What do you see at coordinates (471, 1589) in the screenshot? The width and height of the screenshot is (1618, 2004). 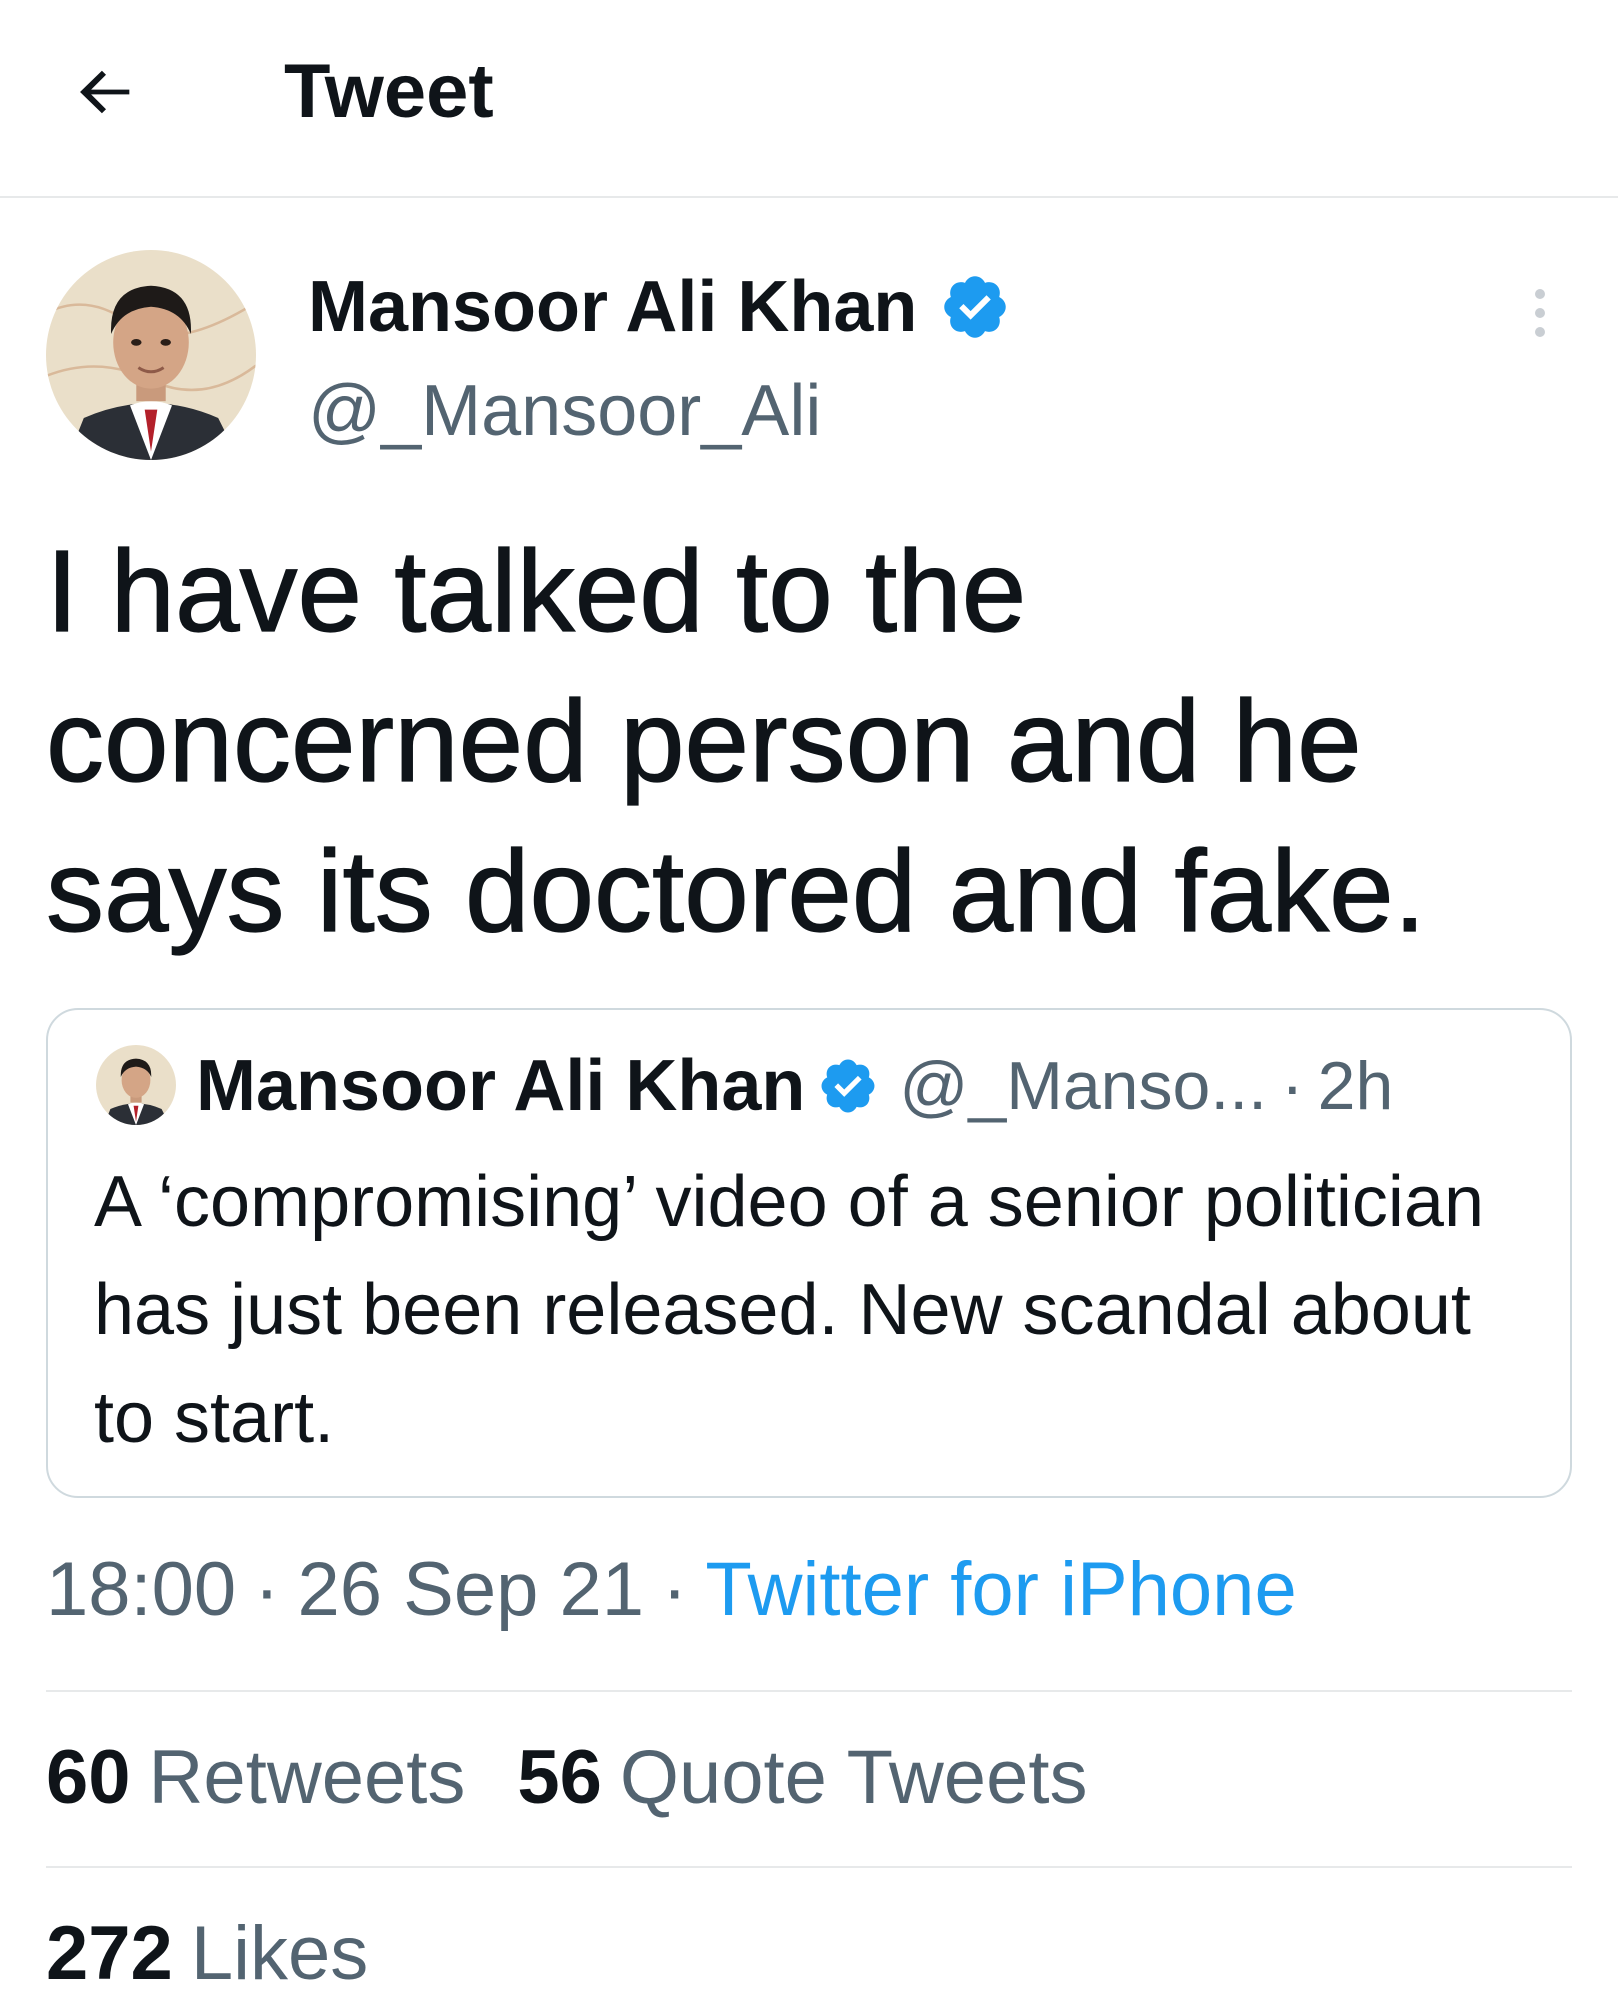 I see `tweet-date: 26 Sep 21` at bounding box center [471, 1589].